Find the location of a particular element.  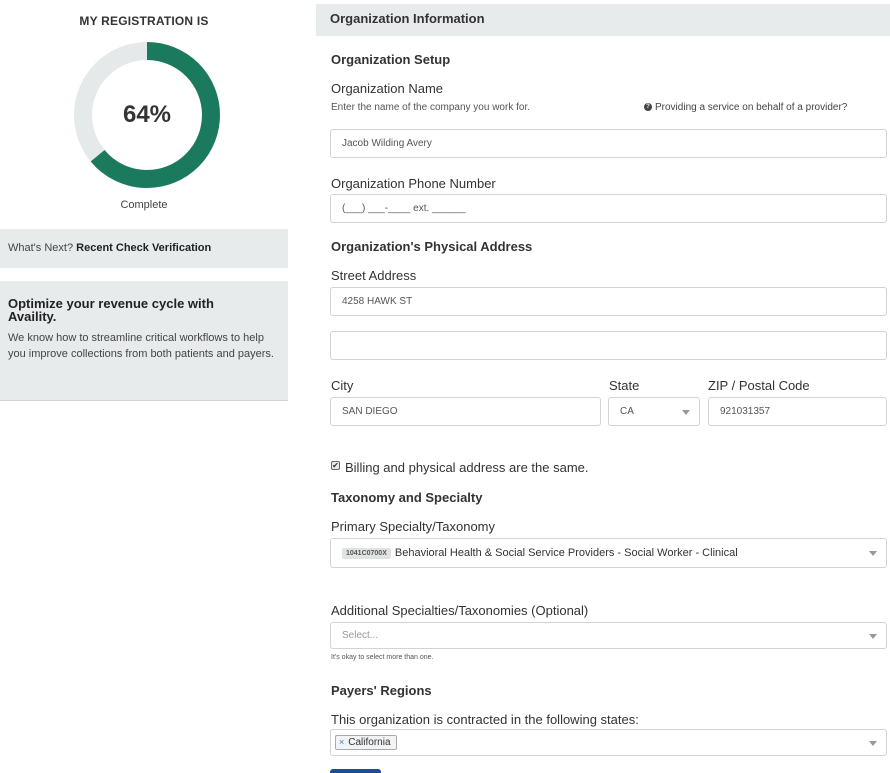

billing-same-checkbox: ✔ is located at coordinates (335, 465).